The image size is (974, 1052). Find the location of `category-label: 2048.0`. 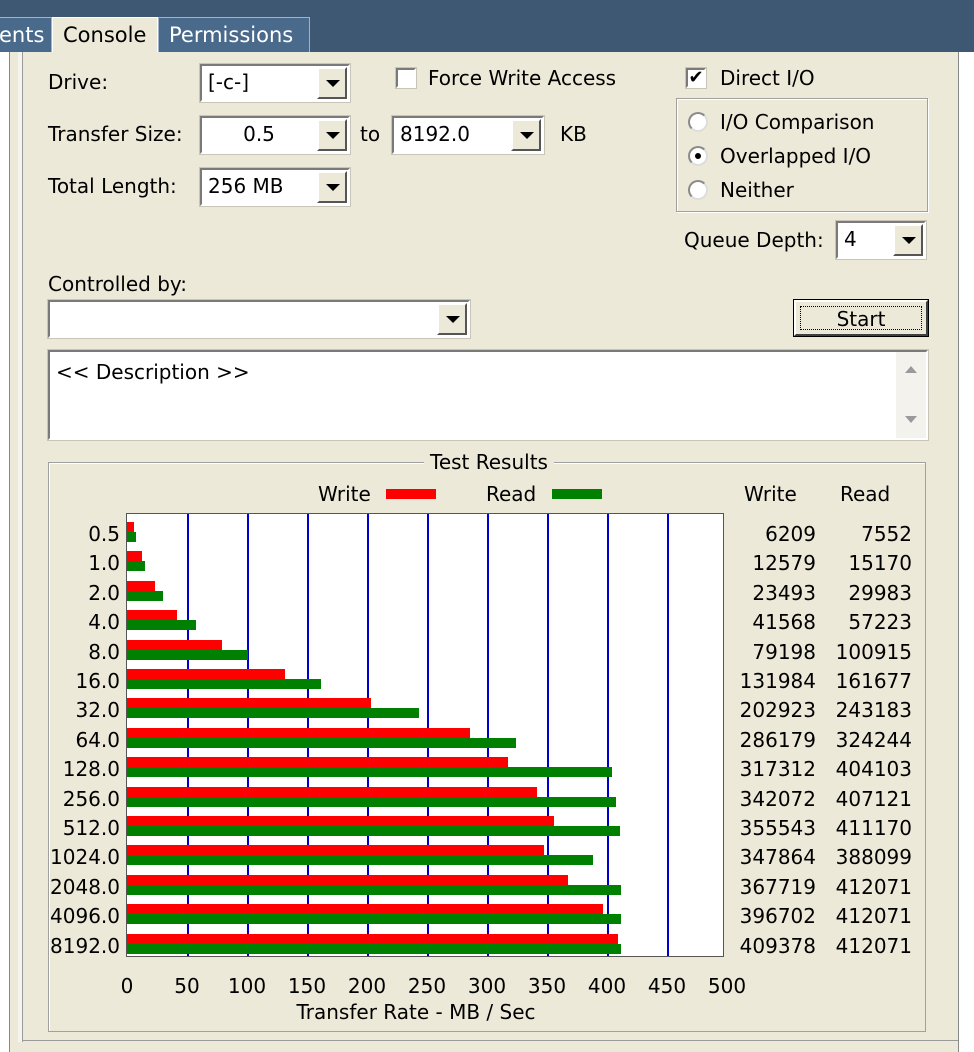

category-label: 2048.0 is located at coordinates (85, 887).